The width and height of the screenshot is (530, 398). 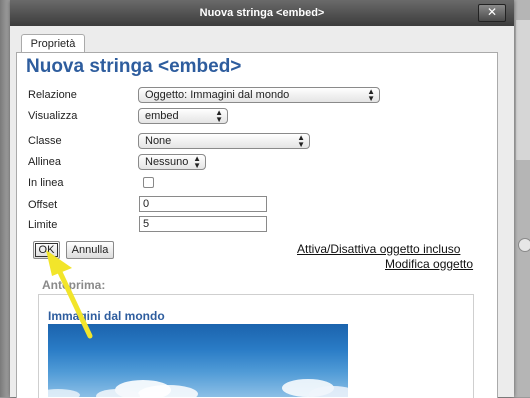 I want to click on allinea-select: Nessuno ▲ ▼, so click(x=172, y=162).